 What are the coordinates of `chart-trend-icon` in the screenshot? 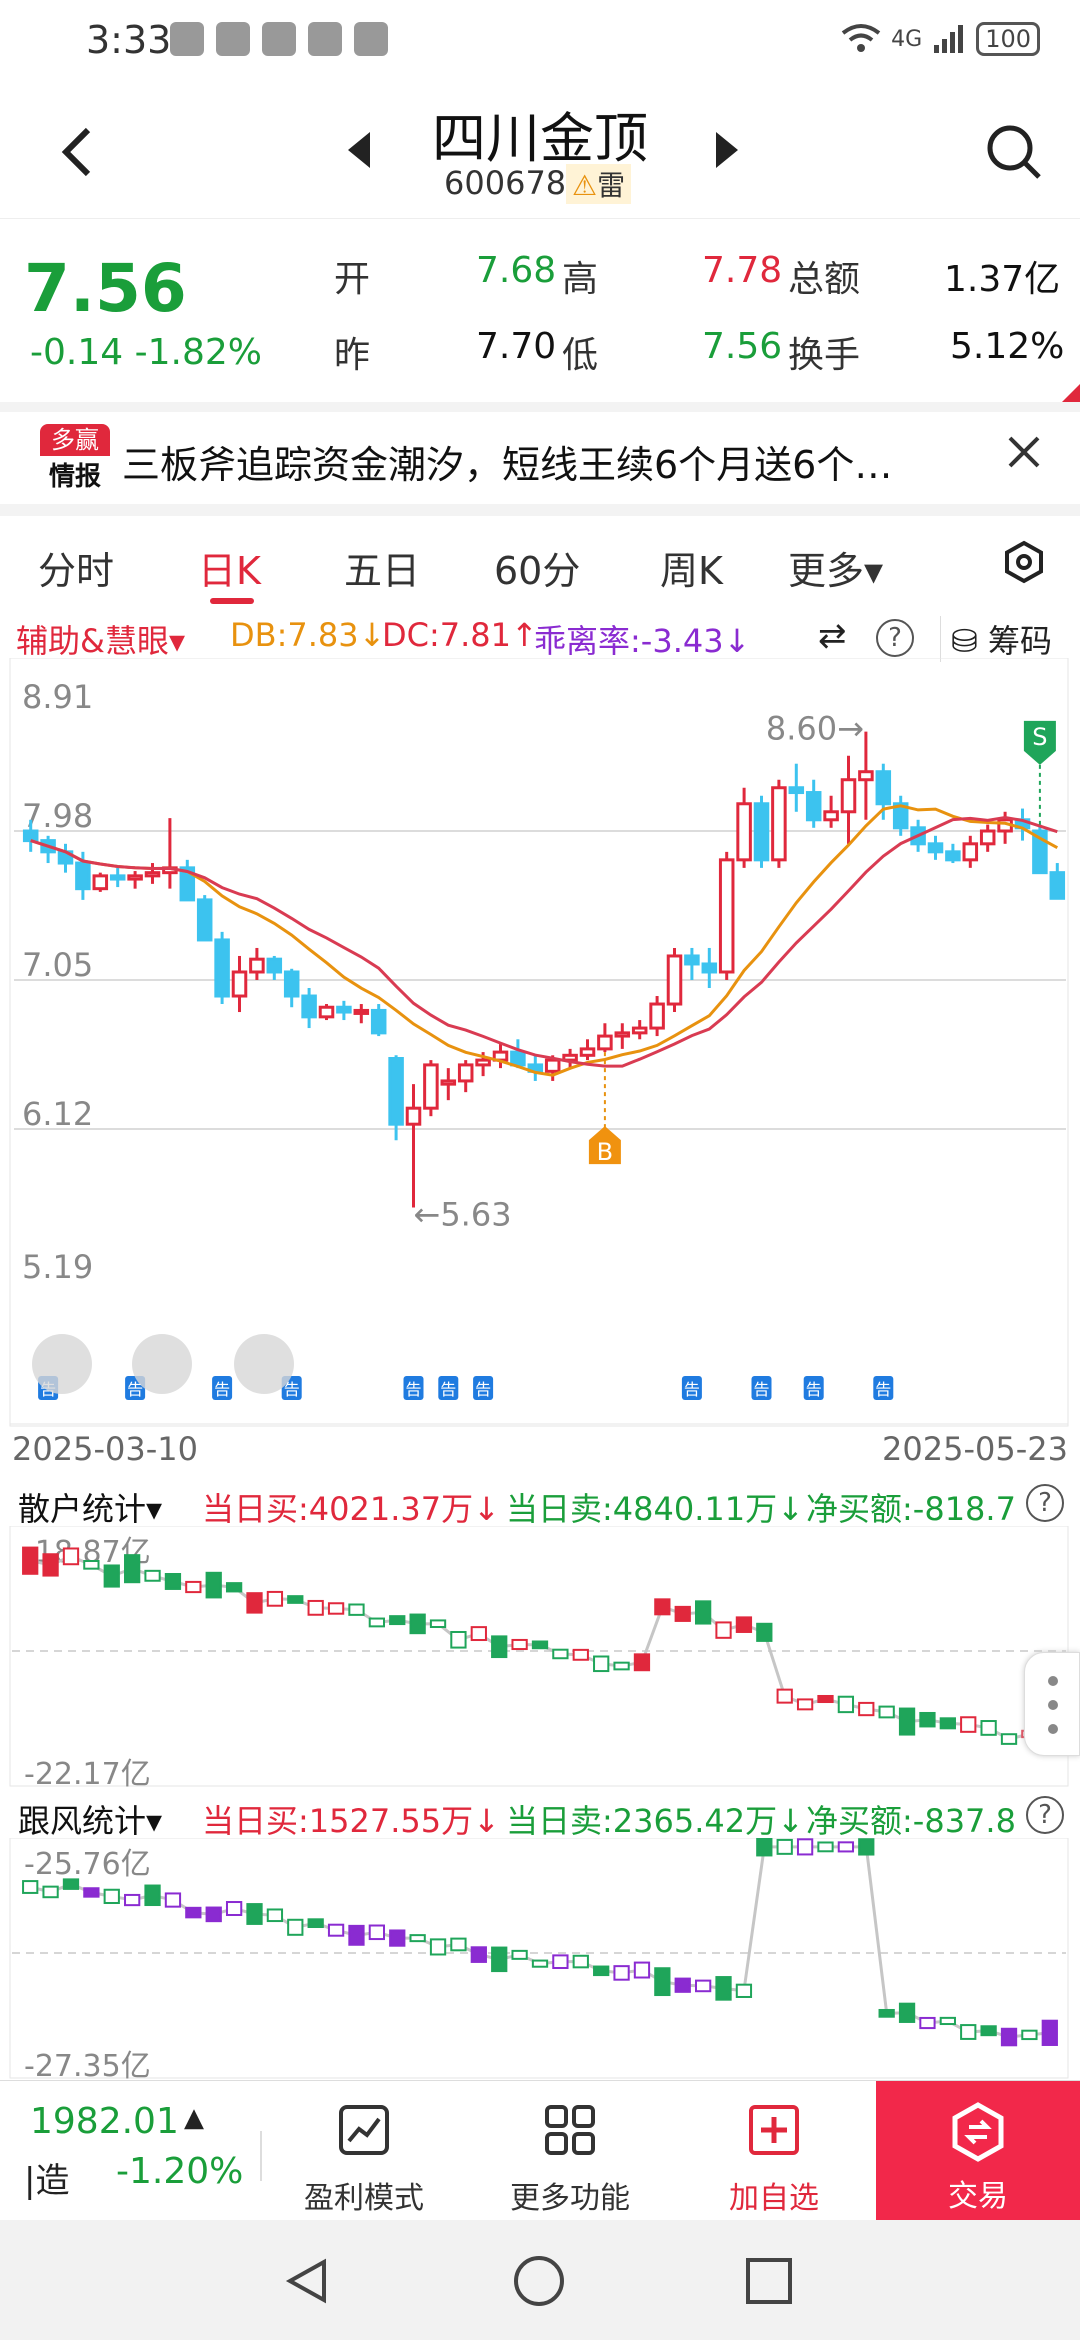 It's located at (364, 2130).